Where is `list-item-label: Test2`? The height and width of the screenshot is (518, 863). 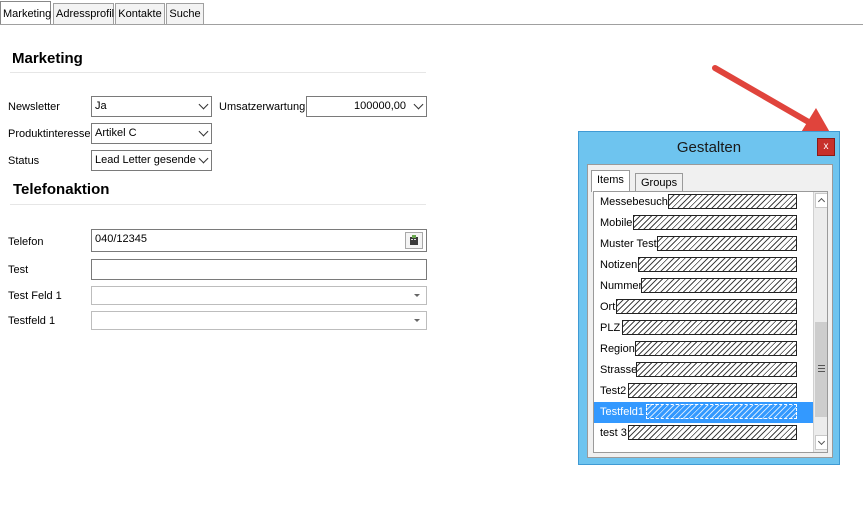 list-item-label: Test2 is located at coordinates (613, 391).